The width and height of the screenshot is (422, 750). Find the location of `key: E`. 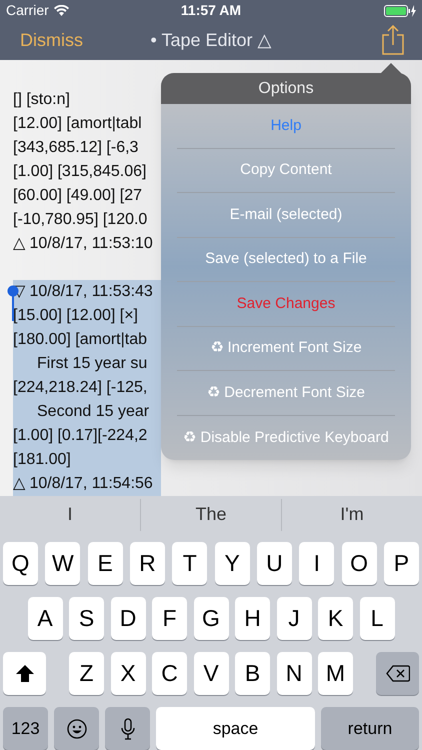

key: E is located at coordinates (105, 563).